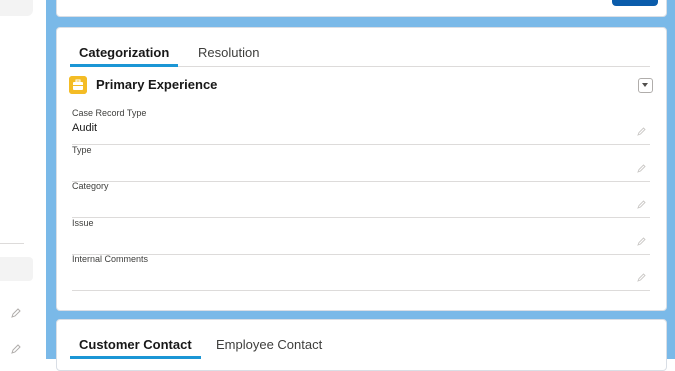  Describe the element at coordinates (645, 85) in the screenshot. I see `chevron-down-icon` at that location.